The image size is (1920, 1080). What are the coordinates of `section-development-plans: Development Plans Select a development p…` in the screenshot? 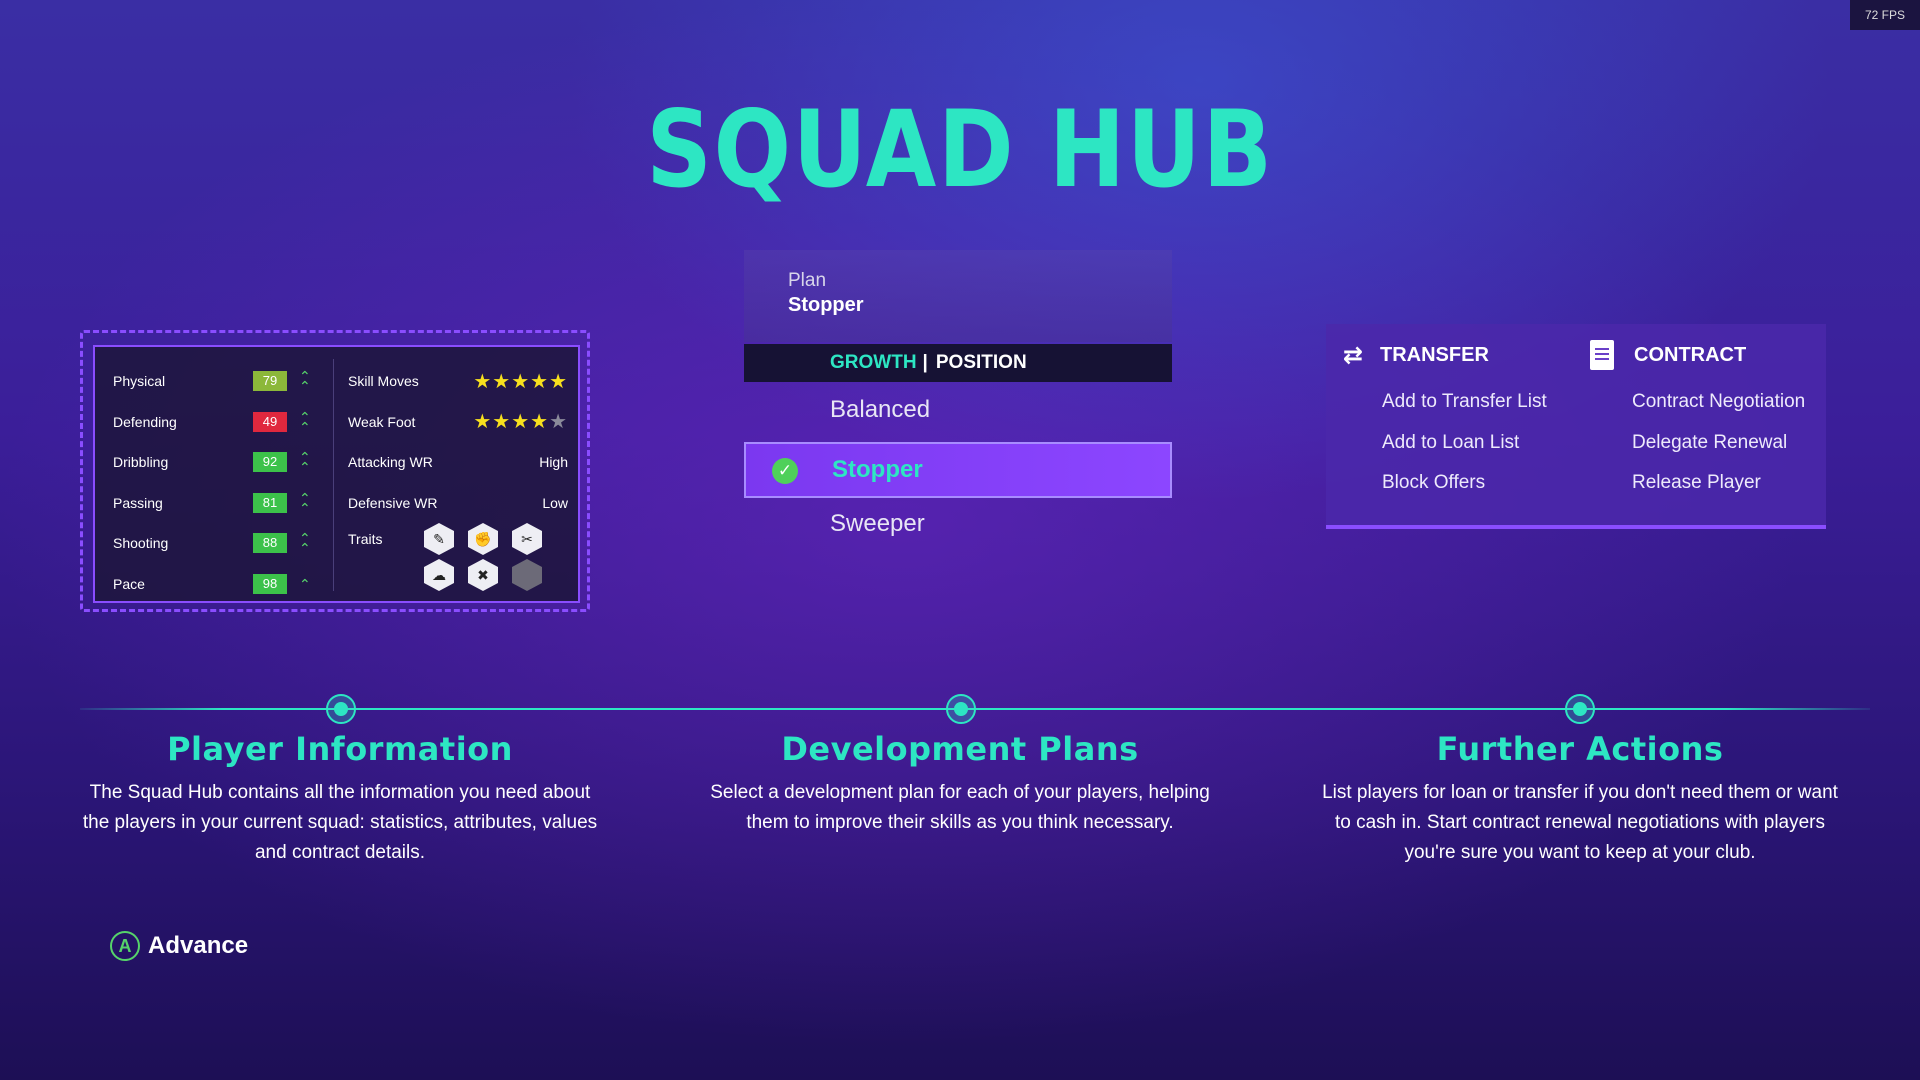 It's located at (960, 784).